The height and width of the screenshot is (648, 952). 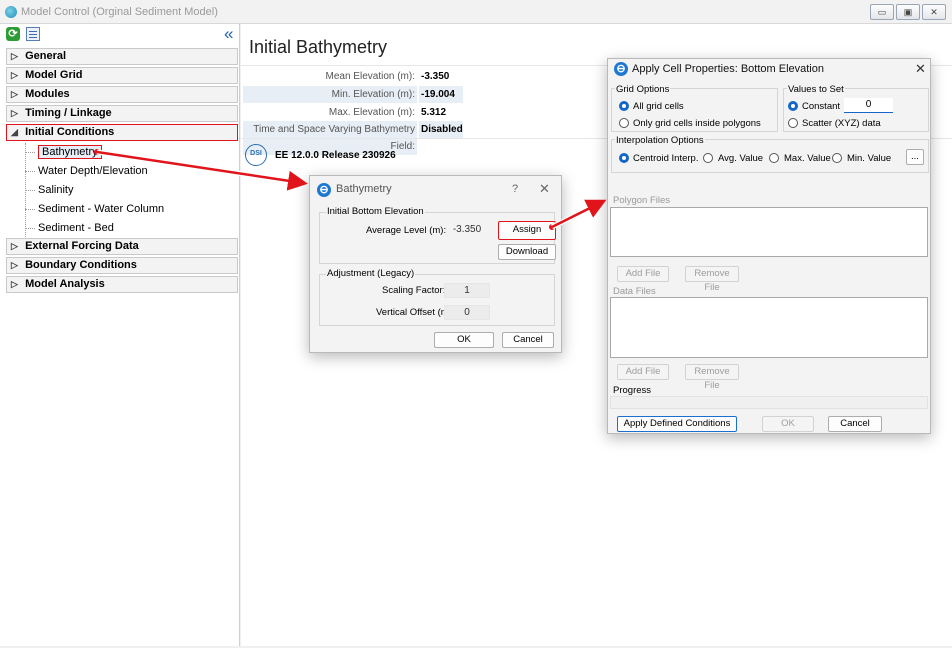 What do you see at coordinates (122, 132) in the screenshot?
I see `tree-group-initial-conditions: ◢ Initial Conditions` at bounding box center [122, 132].